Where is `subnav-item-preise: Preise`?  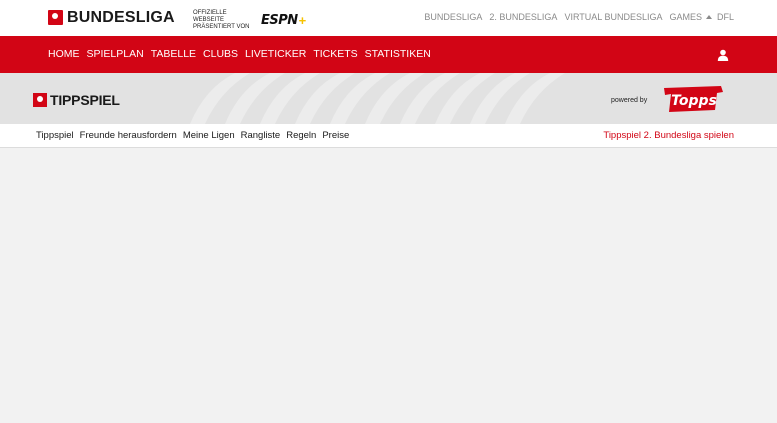 subnav-item-preise: Preise is located at coordinates (335, 135).